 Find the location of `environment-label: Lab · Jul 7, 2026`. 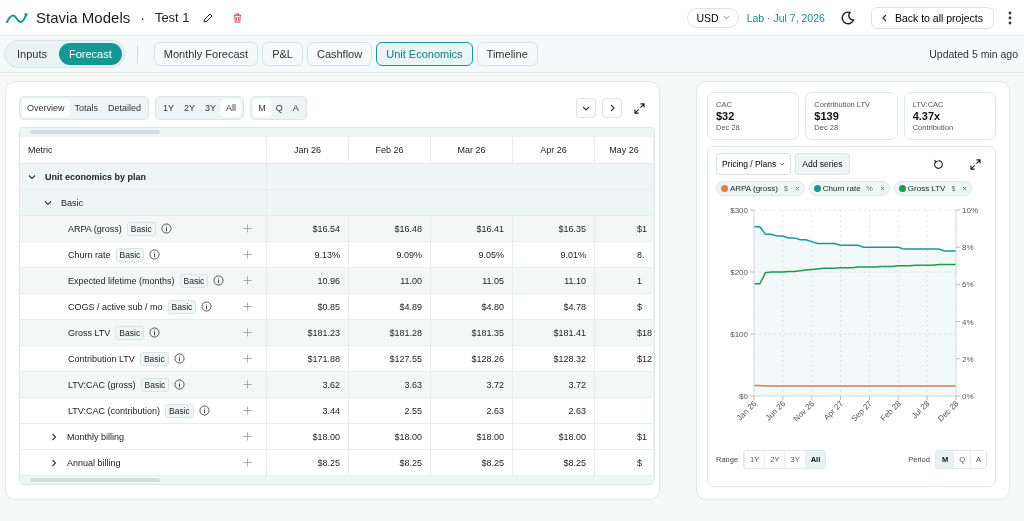

environment-label: Lab · Jul 7, 2026 is located at coordinates (785, 17).